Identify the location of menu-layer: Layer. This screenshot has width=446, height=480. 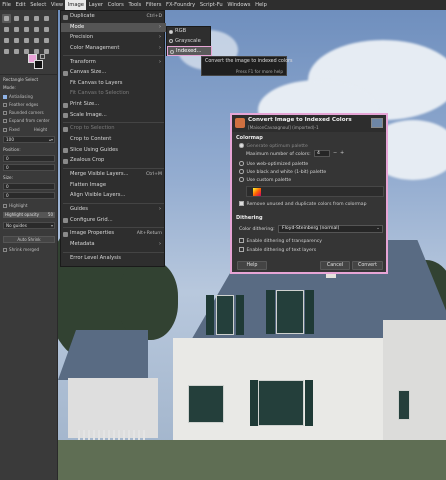
(95, 5).